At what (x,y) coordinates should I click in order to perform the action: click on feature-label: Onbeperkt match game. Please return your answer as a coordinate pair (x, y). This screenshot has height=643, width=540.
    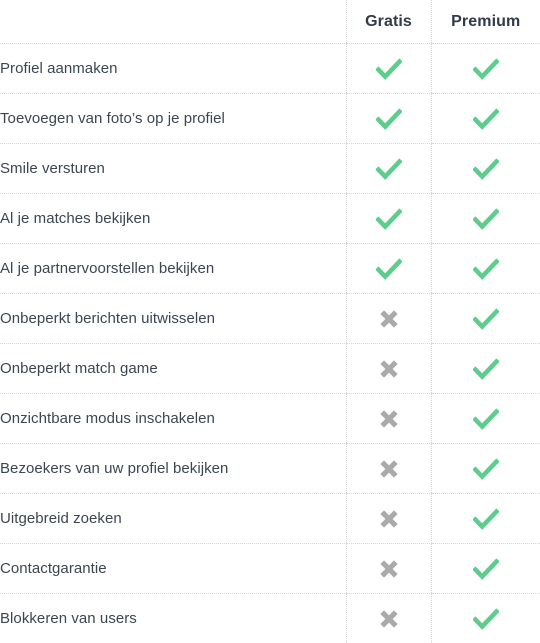
    Looking at the image, I should click on (173, 369).